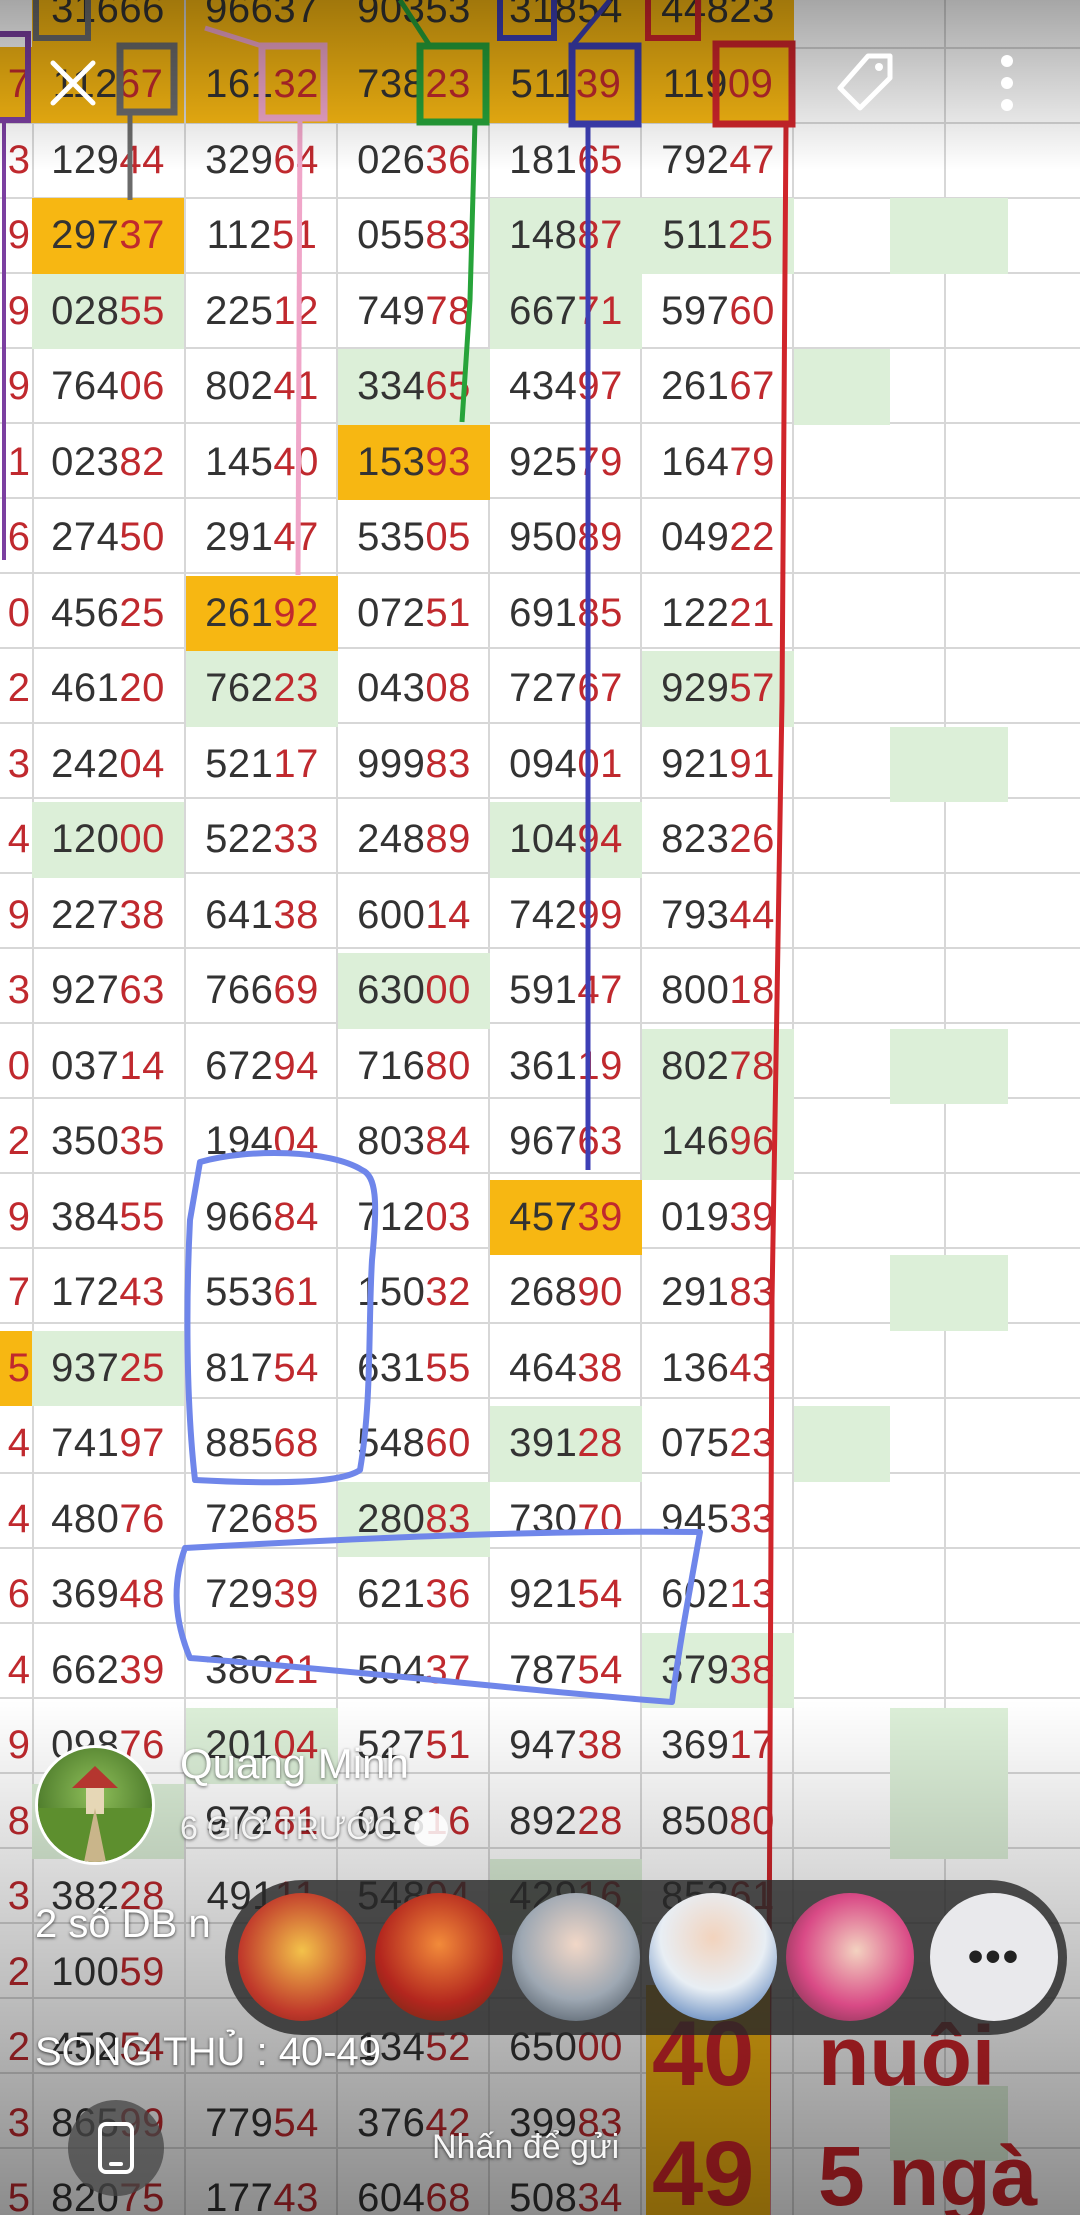 This screenshot has width=1080, height=2215. Describe the element at coordinates (525, 2147) in the screenshot. I see `send-hint: Nhấn để gửi` at that location.